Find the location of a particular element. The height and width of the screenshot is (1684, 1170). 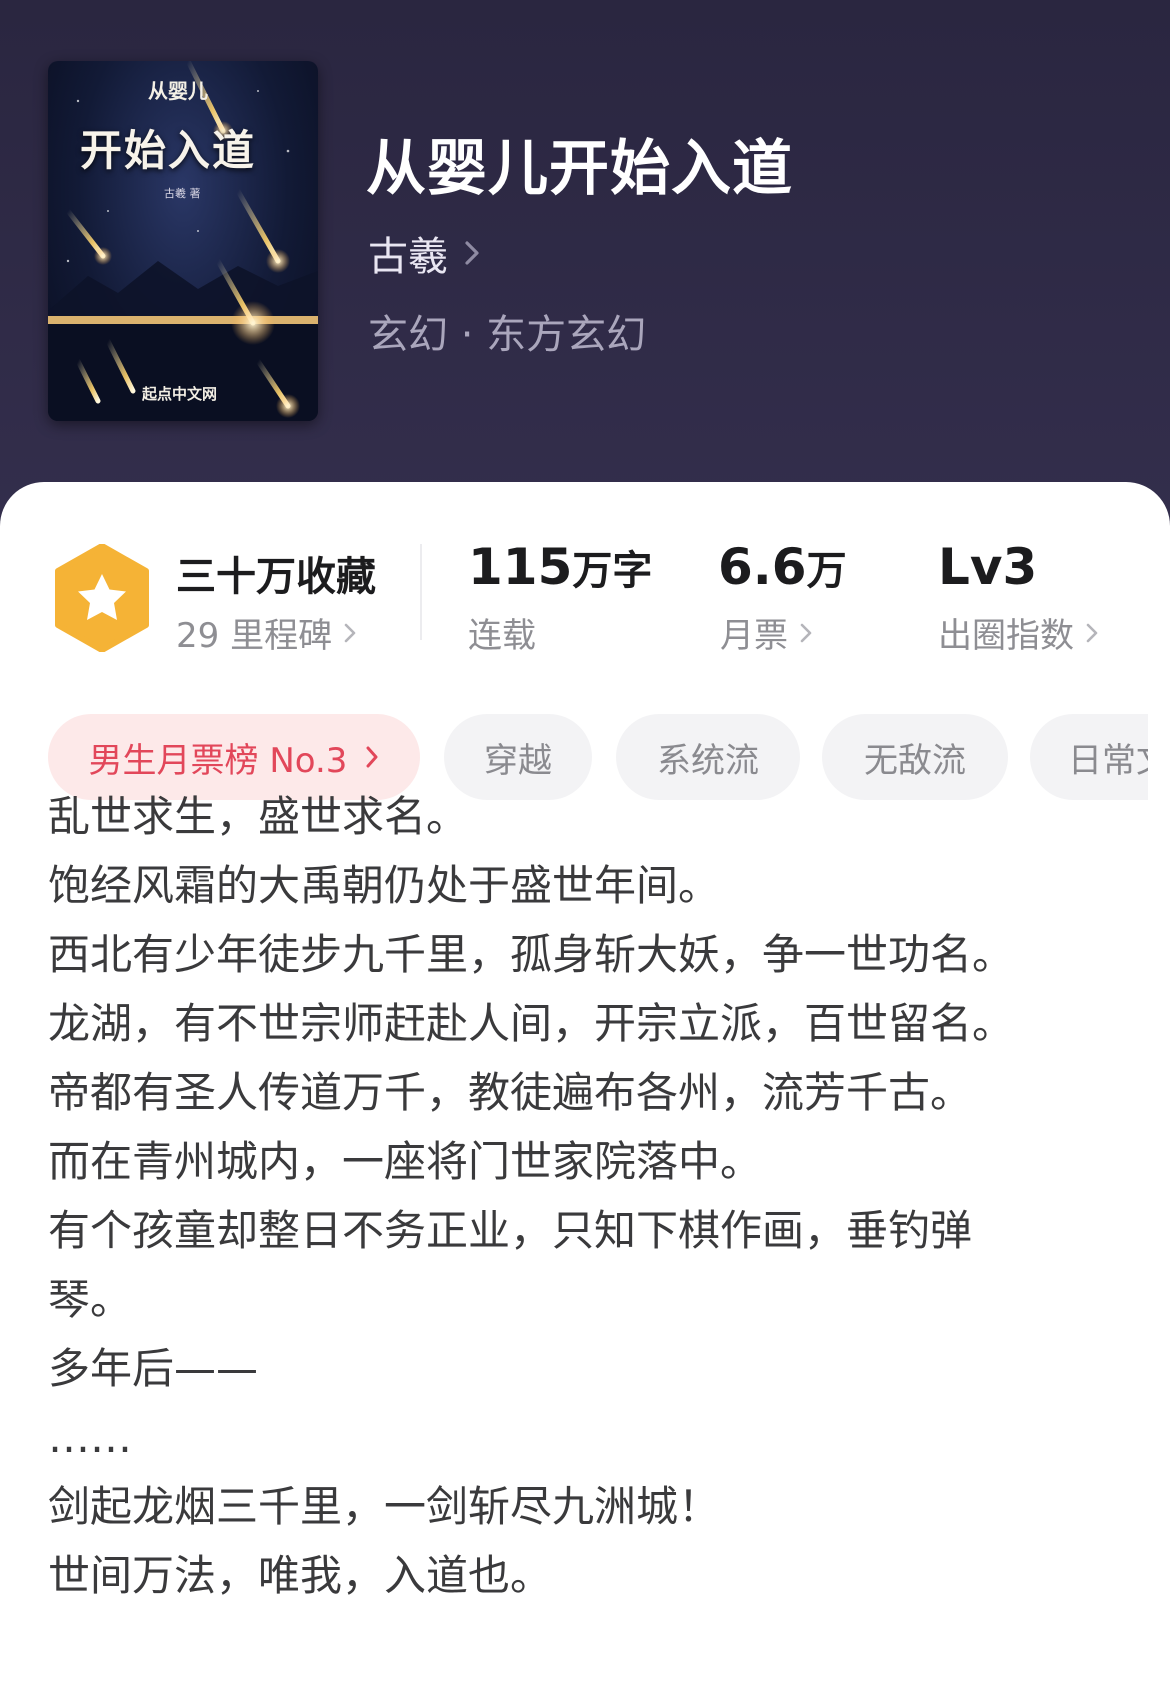

author-link: 古羲 is located at coordinates (424, 253).